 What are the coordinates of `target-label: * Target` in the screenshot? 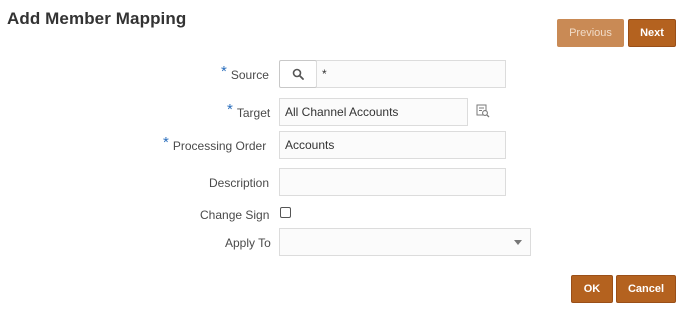 It's located at (249, 111).